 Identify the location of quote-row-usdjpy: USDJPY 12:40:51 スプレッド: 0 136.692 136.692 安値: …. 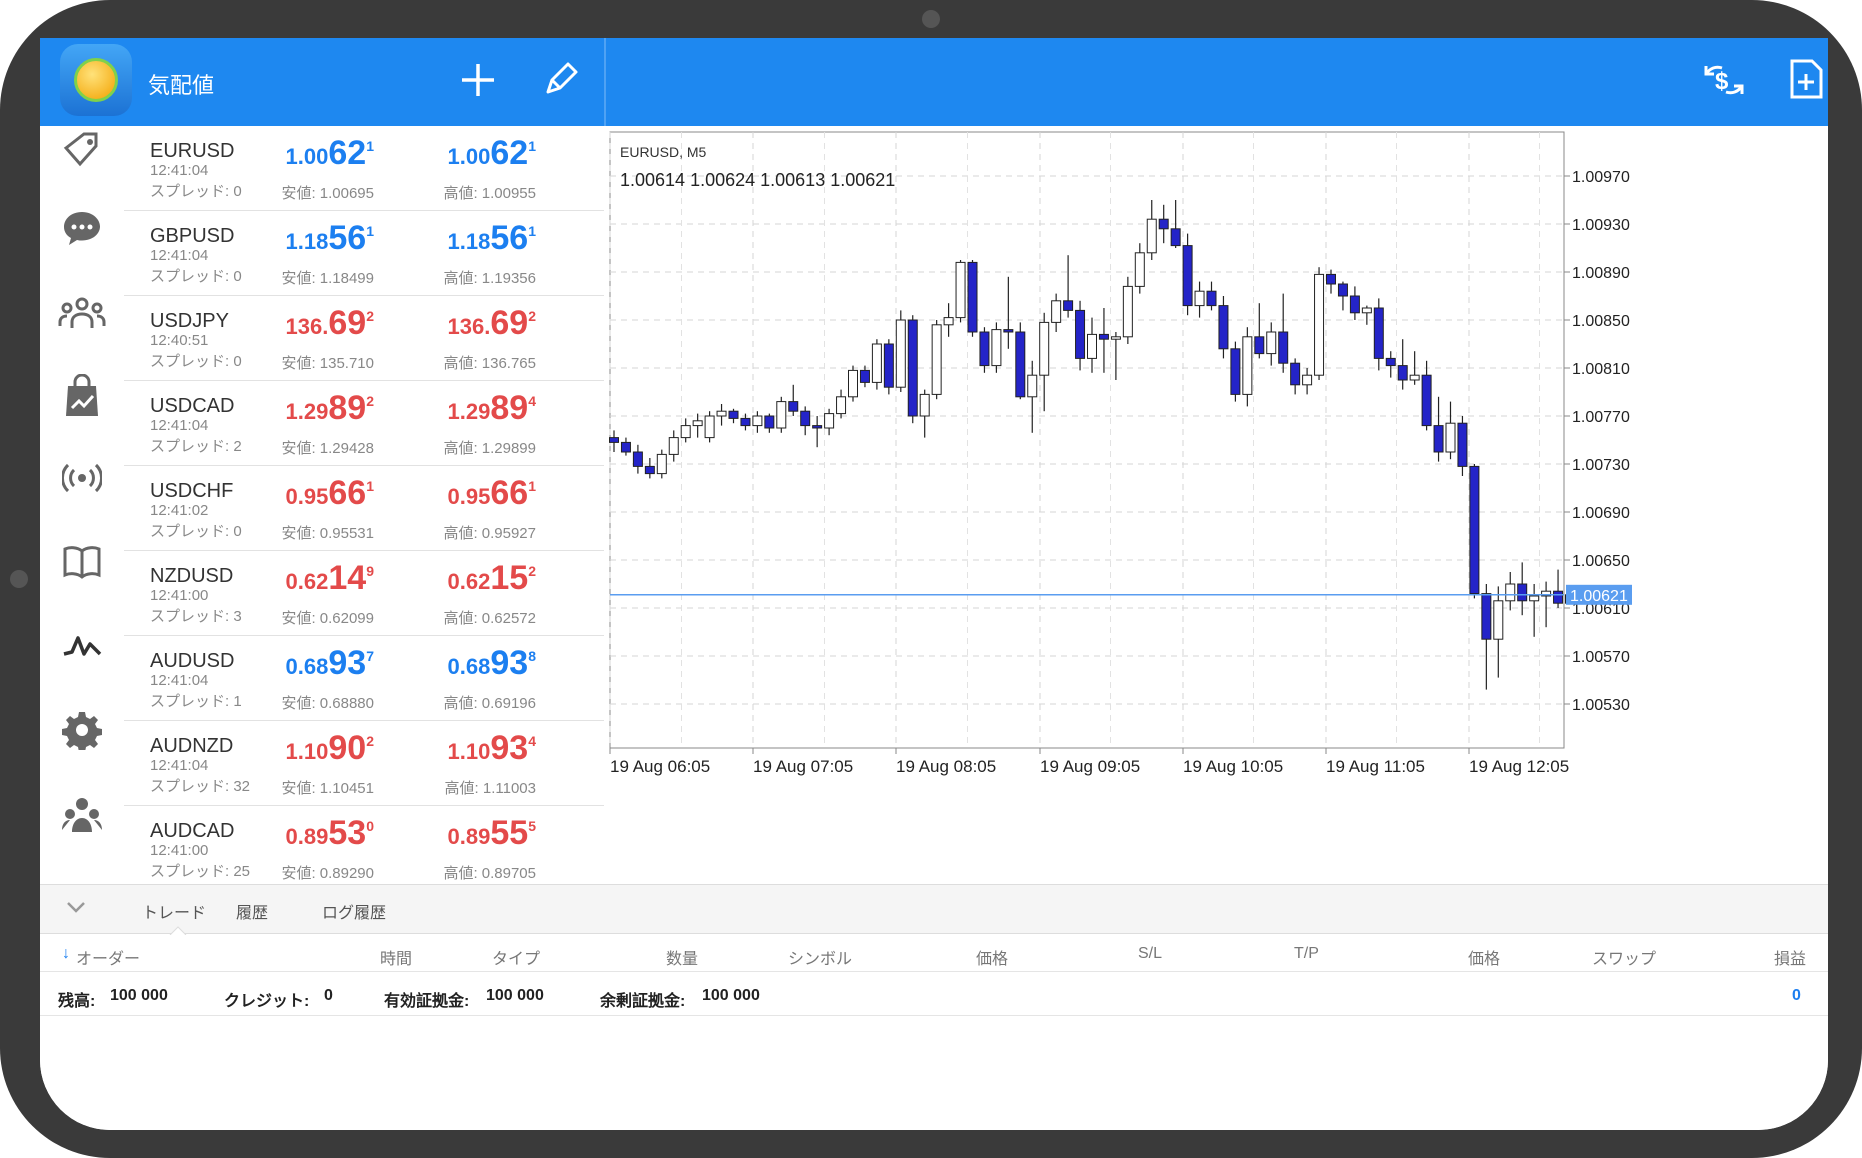
(364, 338).